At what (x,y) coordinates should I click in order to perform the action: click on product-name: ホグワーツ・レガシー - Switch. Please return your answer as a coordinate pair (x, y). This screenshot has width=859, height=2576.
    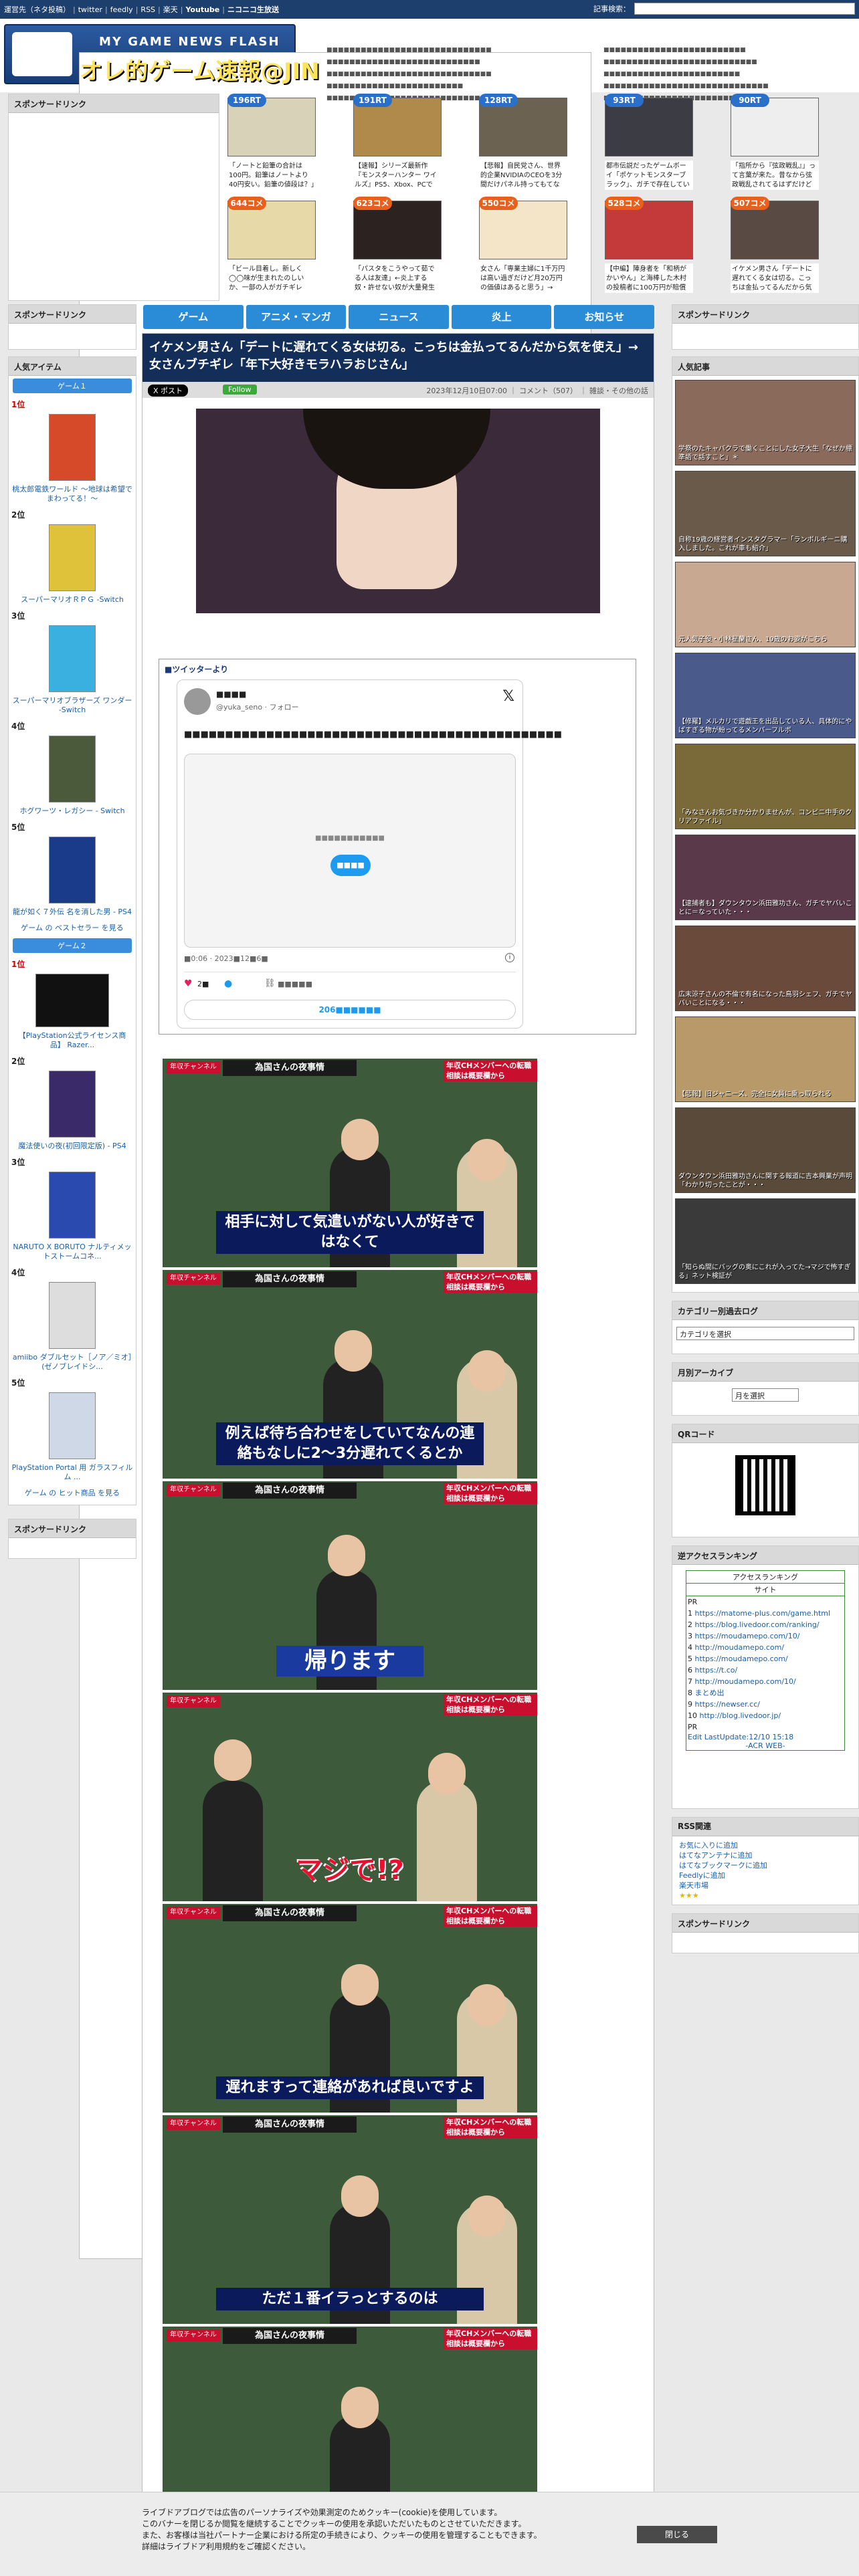
    Looking at the image, I should click on (72, 812).